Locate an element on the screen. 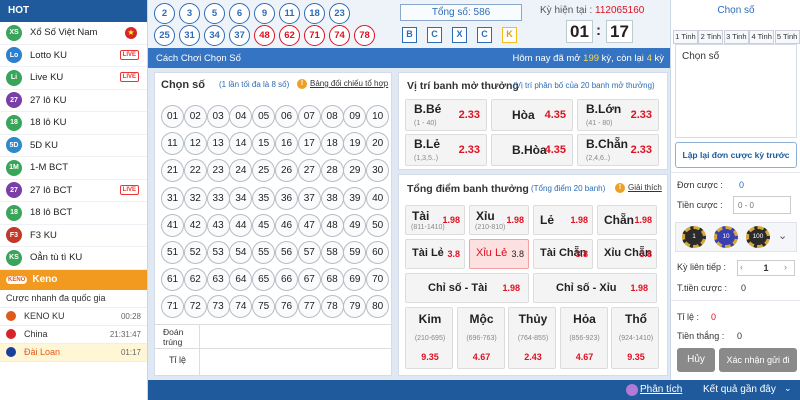 The image size is (800, 400). how-to-play-link: Cách Chơi Chọn Số is located at coordinates (198, 58).